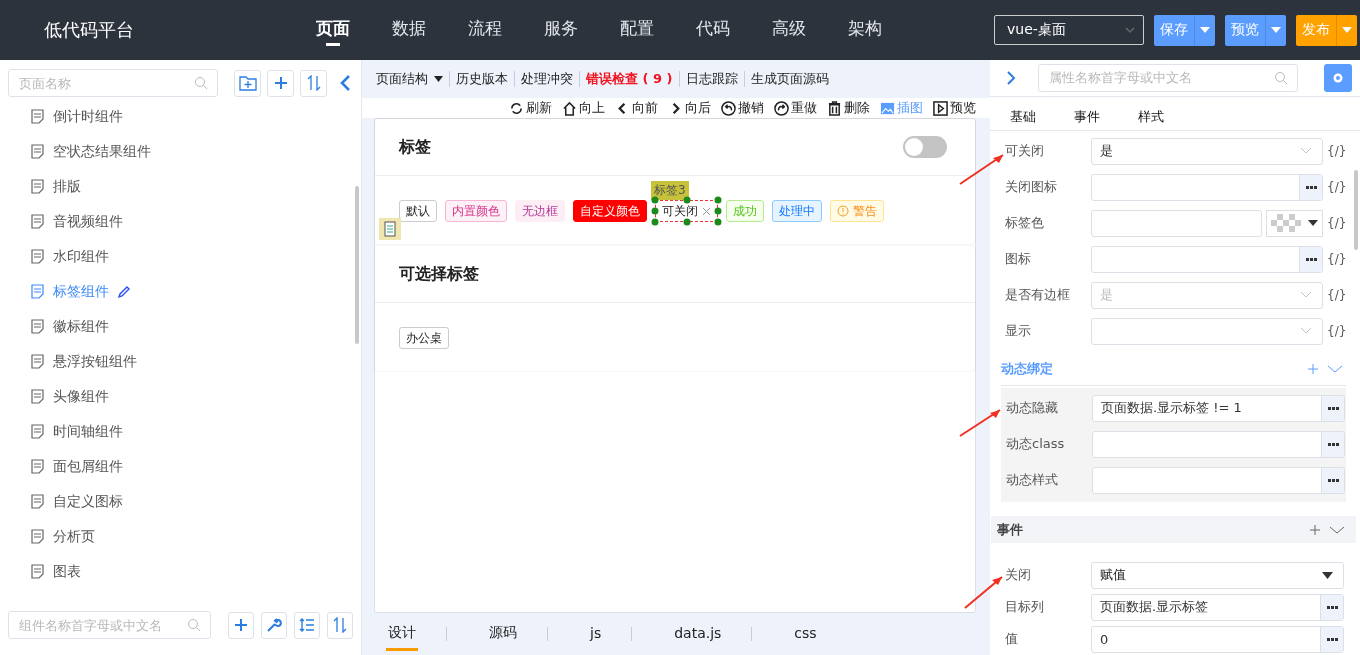  Describe the element at coordinates (124, 291) in the screenshot. I see `pencil-icon` at that location.